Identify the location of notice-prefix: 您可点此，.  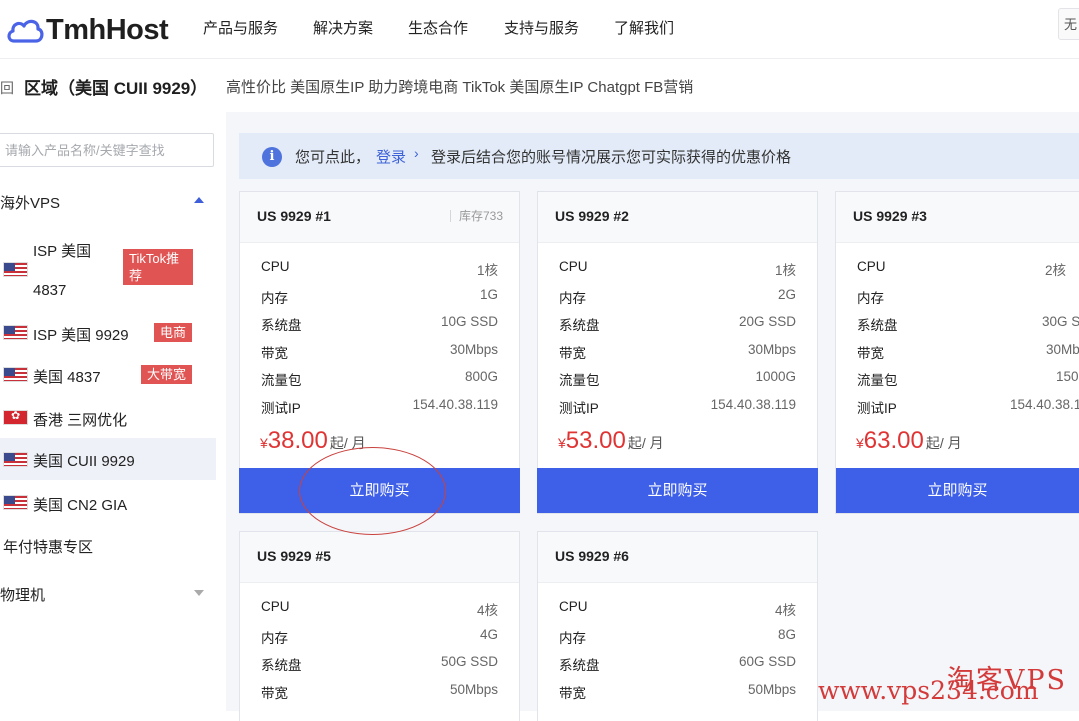
(333, 157).